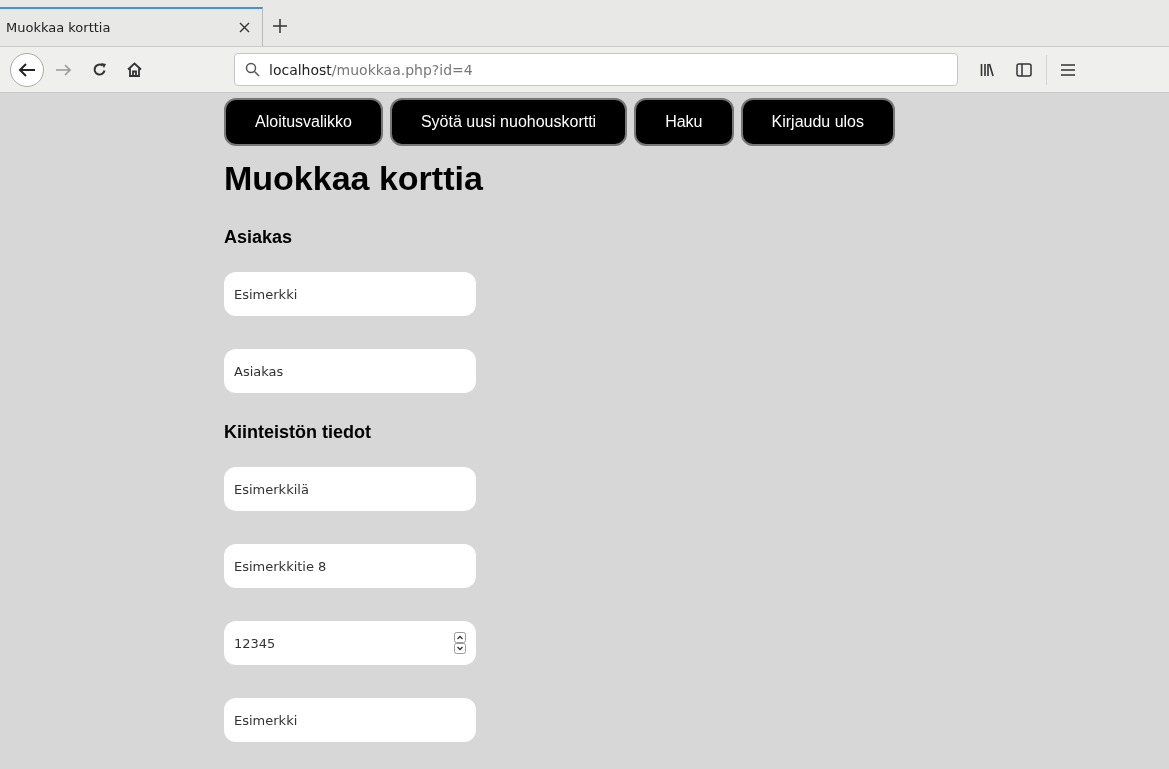 This screenshot has width=1169, height=769. I want to click on input-field: Esimerkkilä, so click(350, 489).